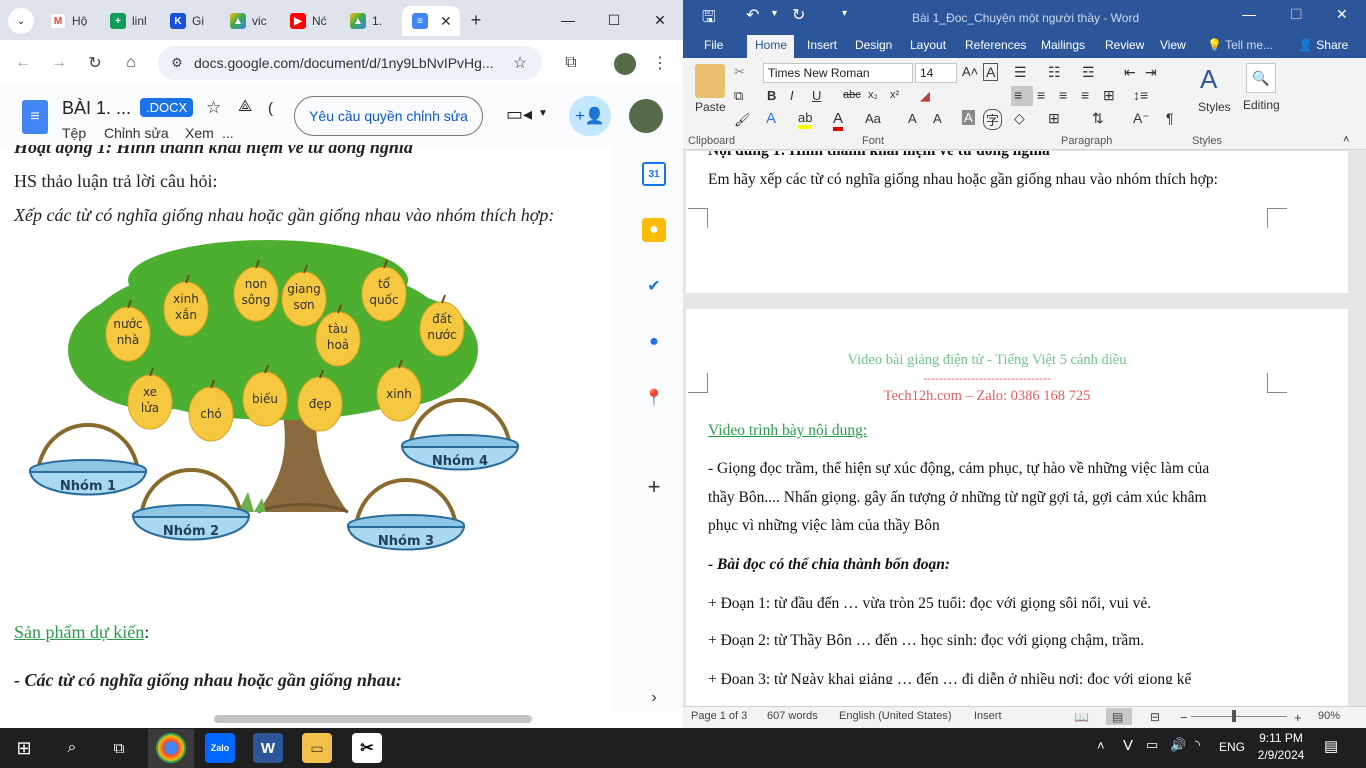 The height and width of the screenshot is (768, 1366). I want to click on word-taskbar-icon: W, so click(268, 748).